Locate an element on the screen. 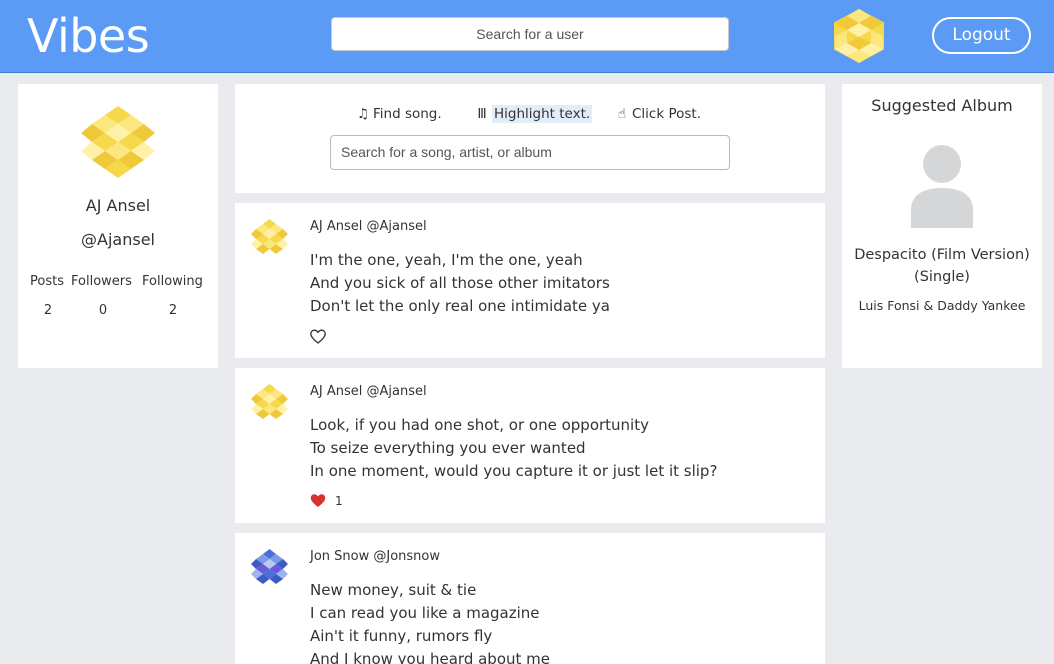 The image size is (1054, 664). stat-following-value: 2 is located at coordinates (173, 310).